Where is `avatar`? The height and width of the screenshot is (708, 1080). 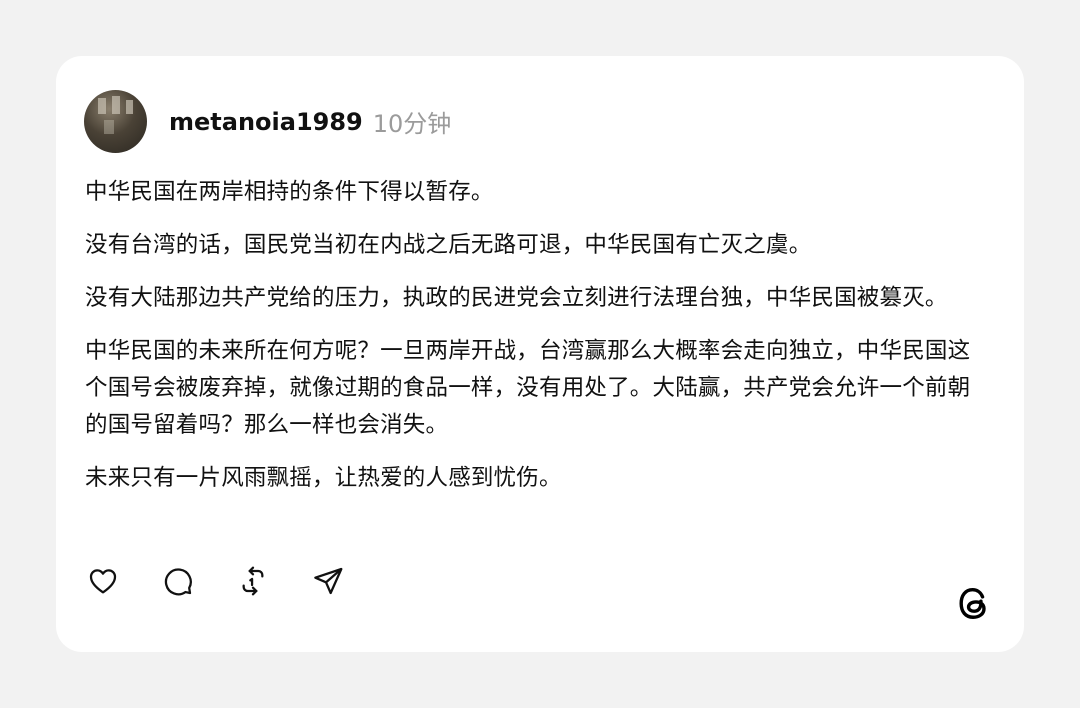 avatar is located at coordinates (115, 121).